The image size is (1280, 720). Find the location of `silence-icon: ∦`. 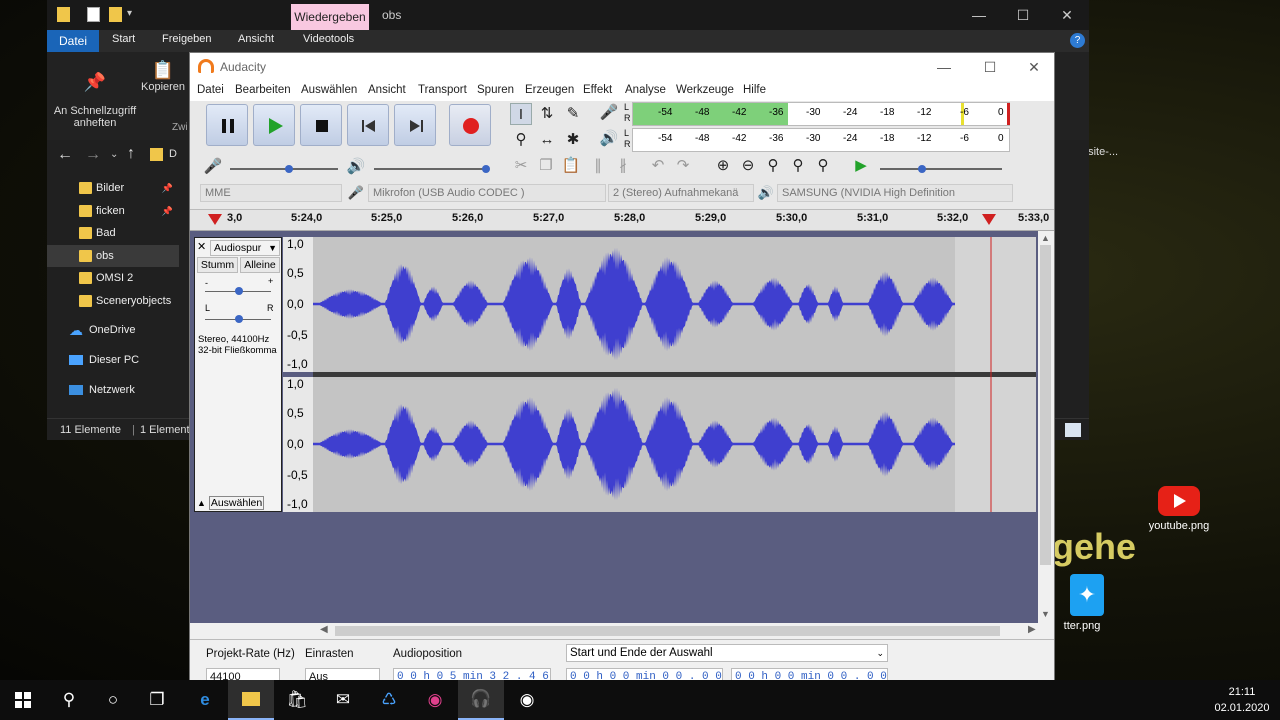

silence-icon: ∦ is located at coordinates (623, 166).